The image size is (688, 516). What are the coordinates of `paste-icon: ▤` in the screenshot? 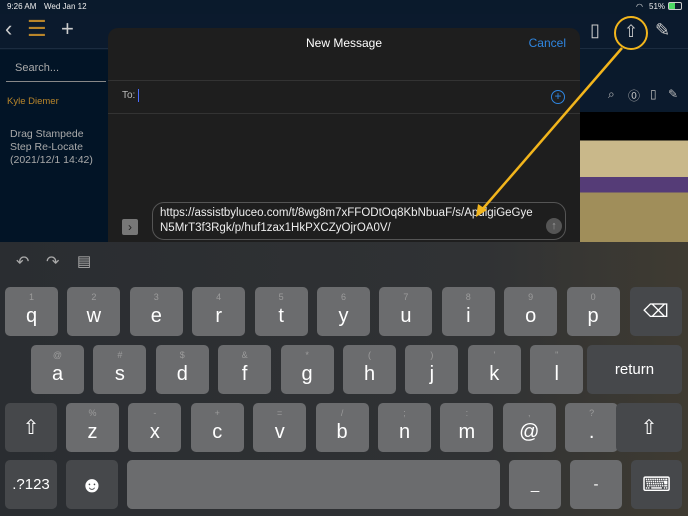 It's located at (84, 261).